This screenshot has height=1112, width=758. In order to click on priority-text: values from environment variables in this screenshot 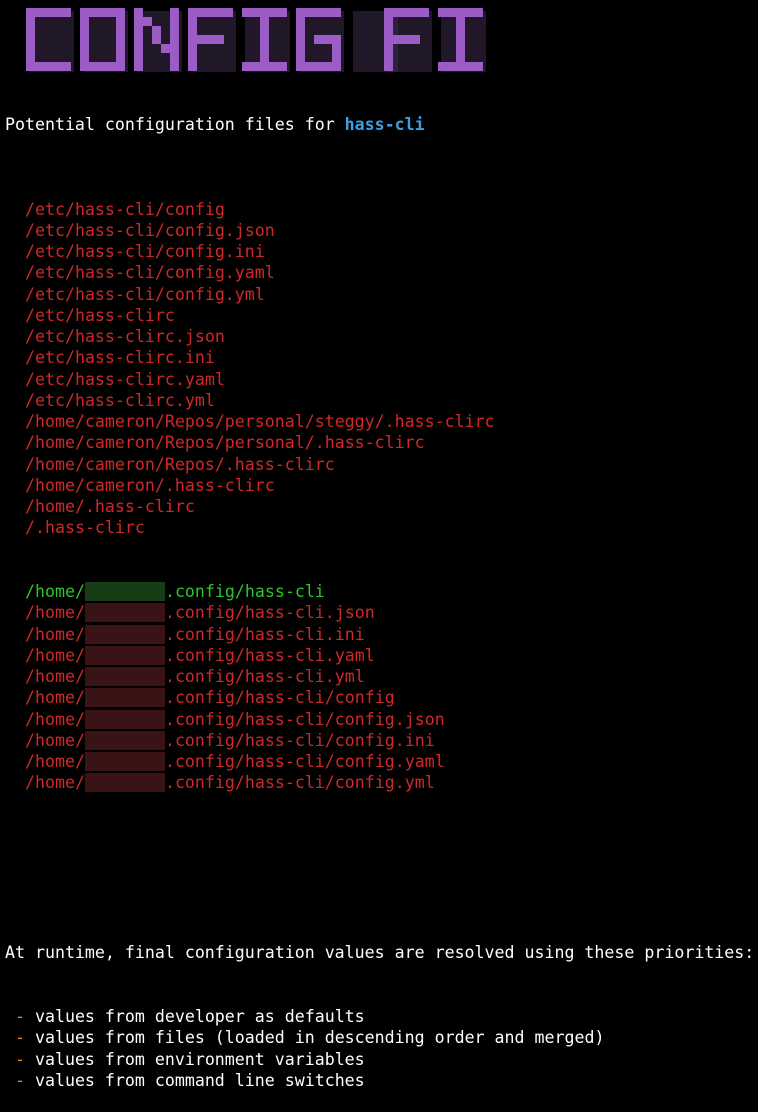, I will do `click(199, 1059)`.